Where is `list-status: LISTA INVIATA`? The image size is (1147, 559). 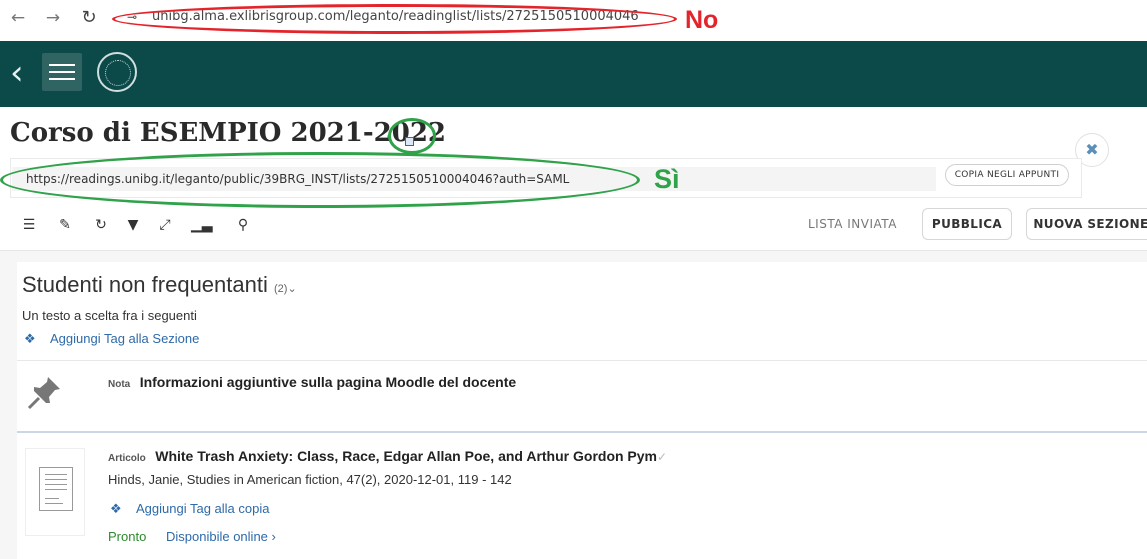
list-status: LISTA INVIATA is located at coordinates (852, 224).